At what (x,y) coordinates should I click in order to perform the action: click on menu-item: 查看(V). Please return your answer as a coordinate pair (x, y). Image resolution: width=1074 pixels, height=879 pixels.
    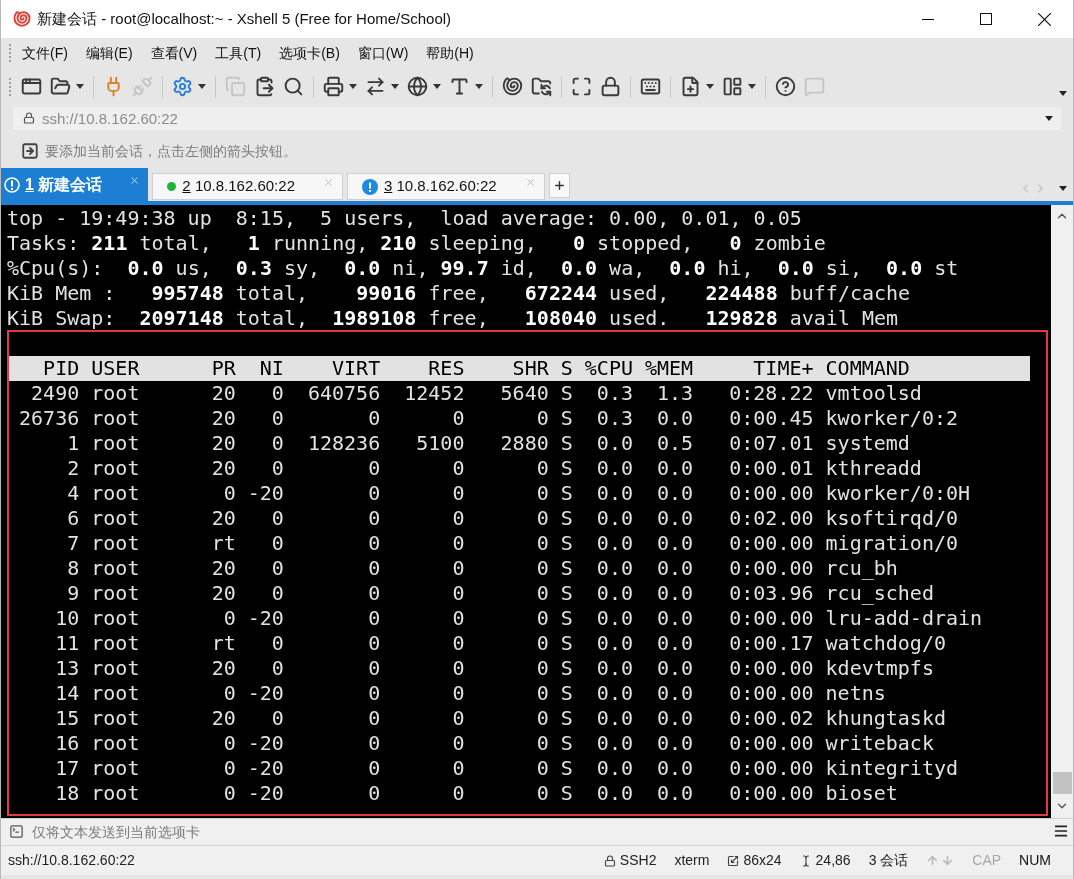
    Looking at the image, I should click on (174, 53).